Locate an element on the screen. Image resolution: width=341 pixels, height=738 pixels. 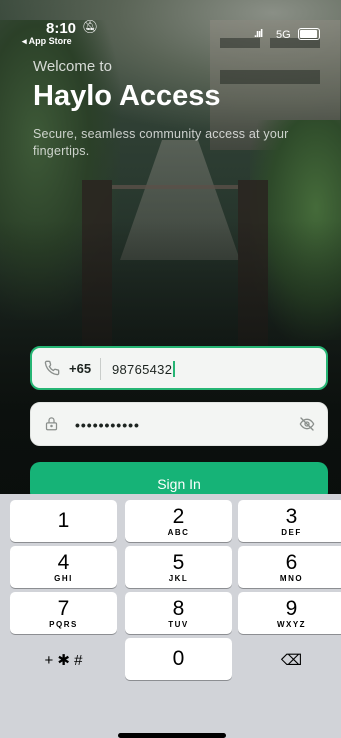
key-8: 8 TUV is located at coordinates (178, 613).